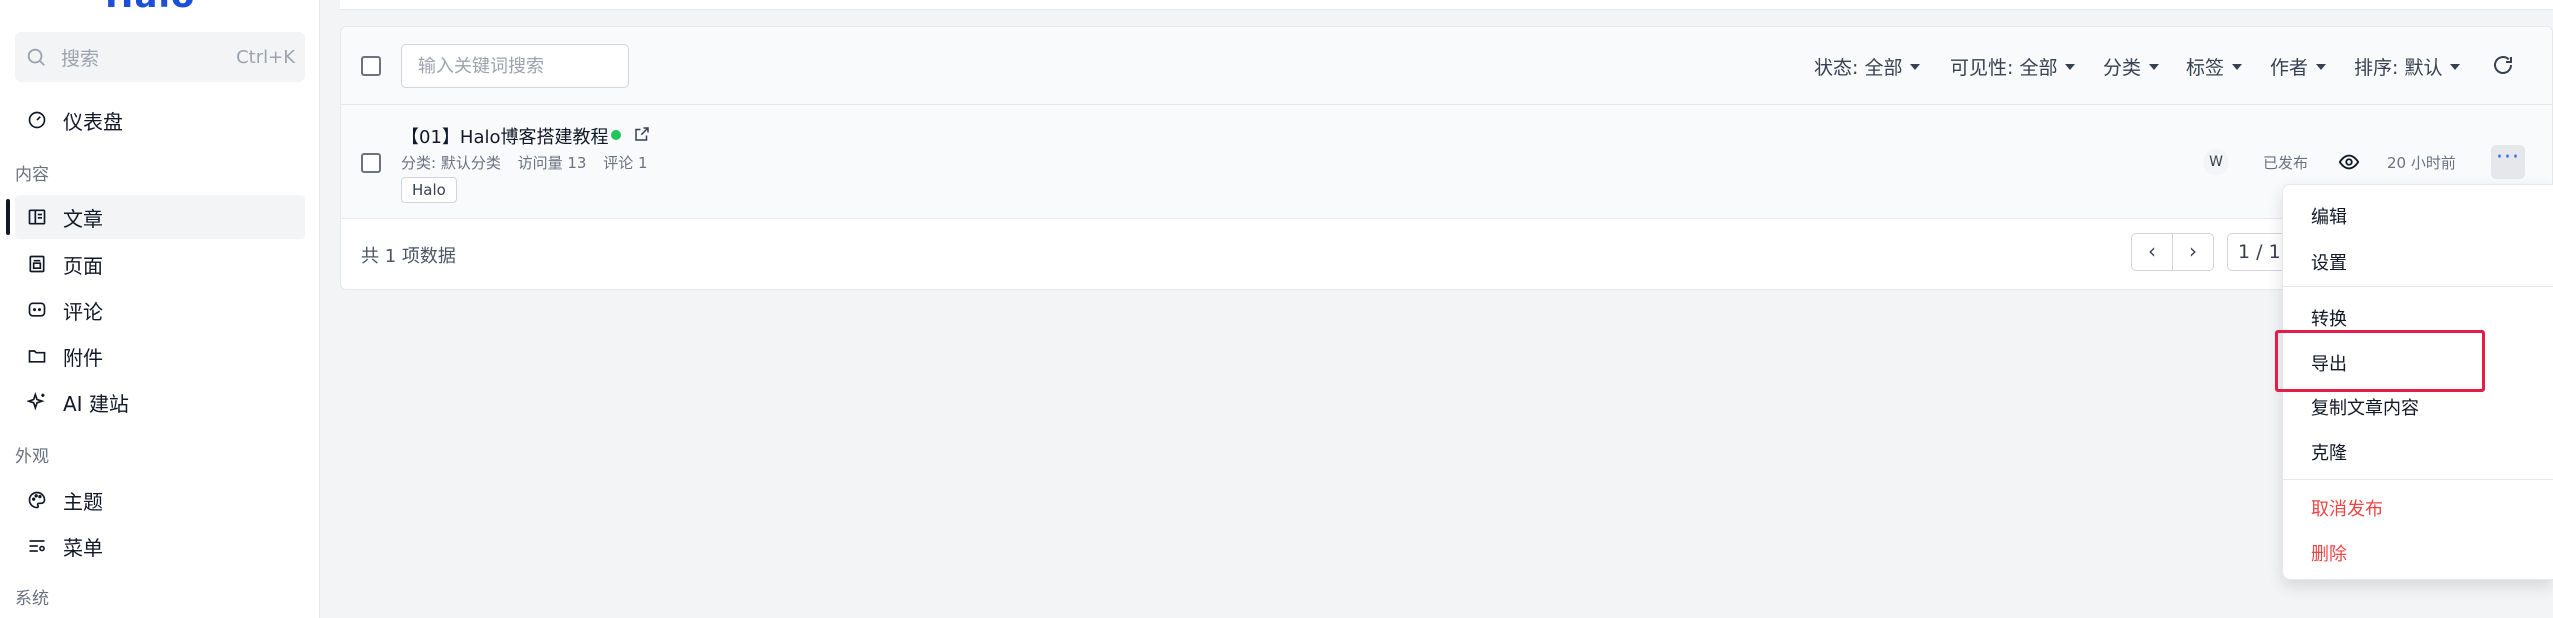 The width and height of the screenshot is (2553, 618). What do you see at coordinates (160, 546) in the screenshot?
I see `sidebar-item-menus: 菜单` at bounding box center [160, 546].